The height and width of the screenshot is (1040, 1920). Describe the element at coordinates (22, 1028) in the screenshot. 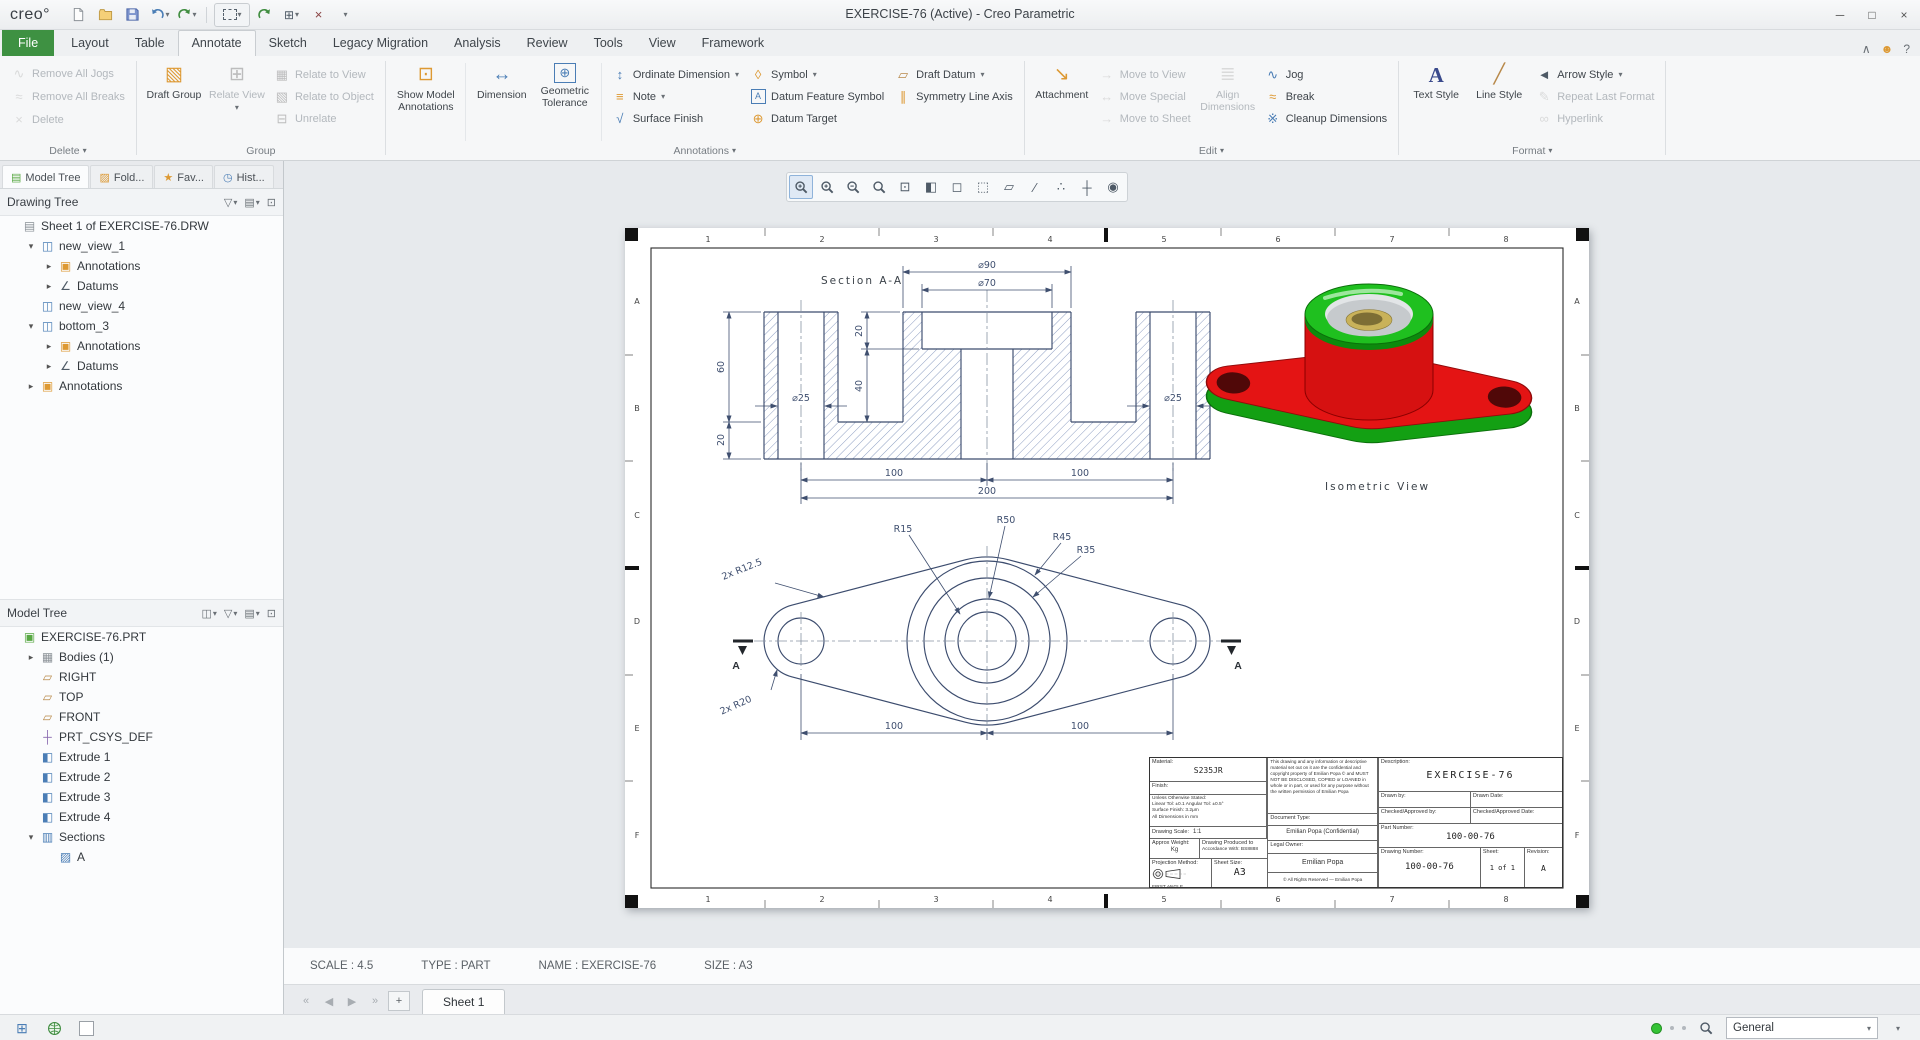

I see `all-programs-button: ⊞` at that location.